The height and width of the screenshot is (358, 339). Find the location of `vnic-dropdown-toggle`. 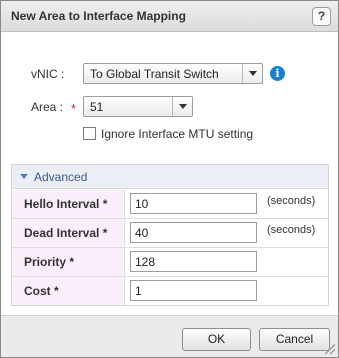

vnic-dropdown-toggle is located at coordinates (252, 73).